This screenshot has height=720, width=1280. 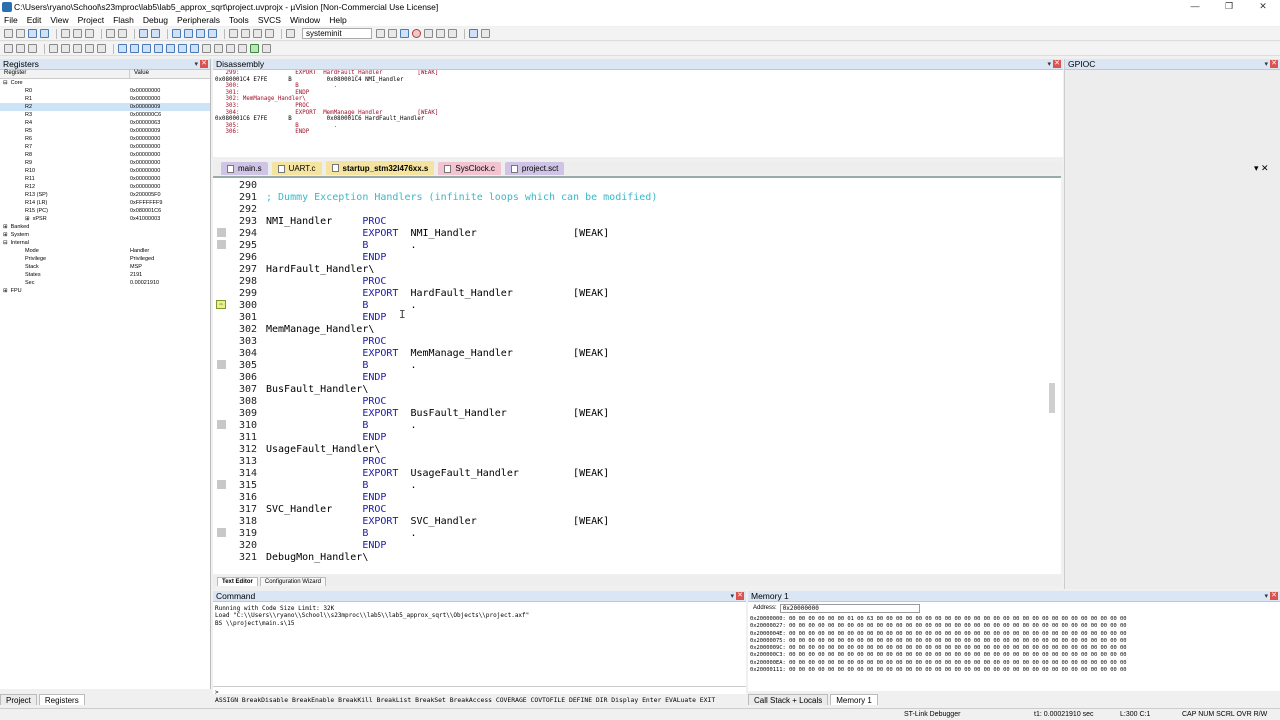 What do you see at coordinates (206, 48) in the screenshot?
I see `serial-window-icon` at bounding box center [206, 48].